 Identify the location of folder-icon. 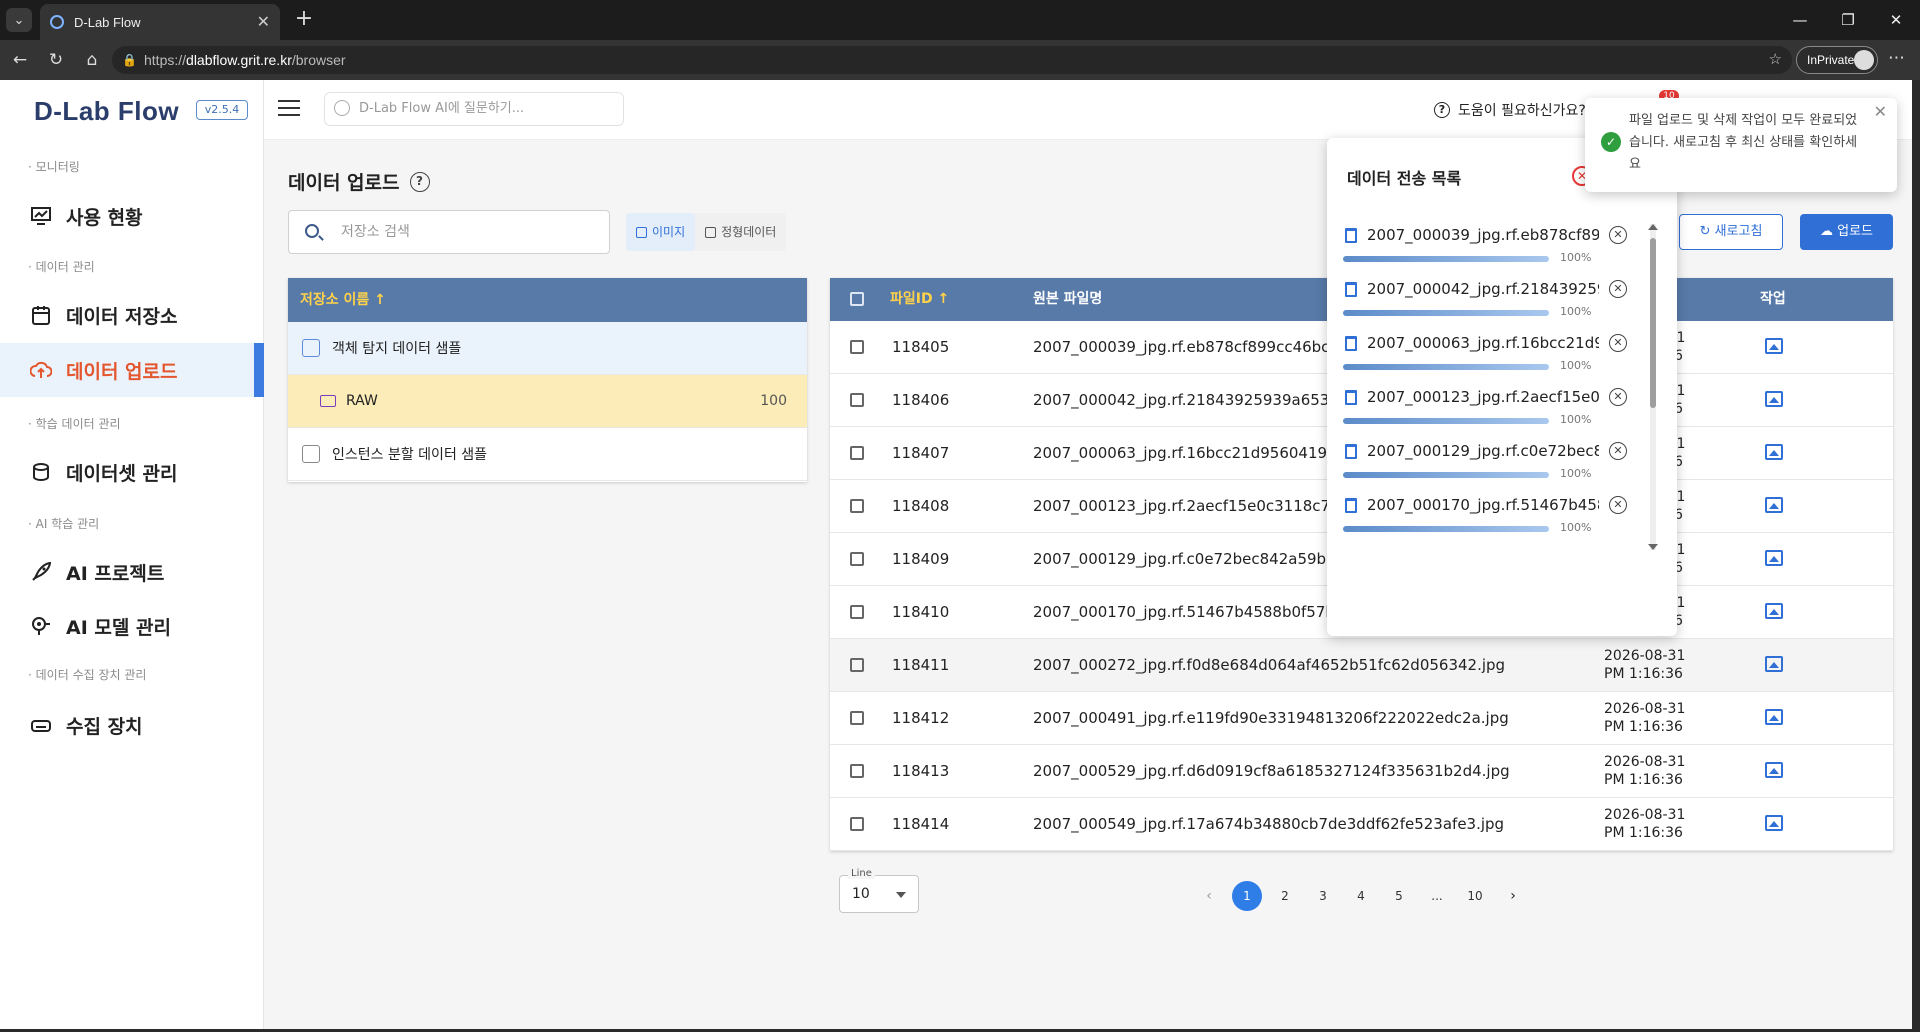
(328, 401).